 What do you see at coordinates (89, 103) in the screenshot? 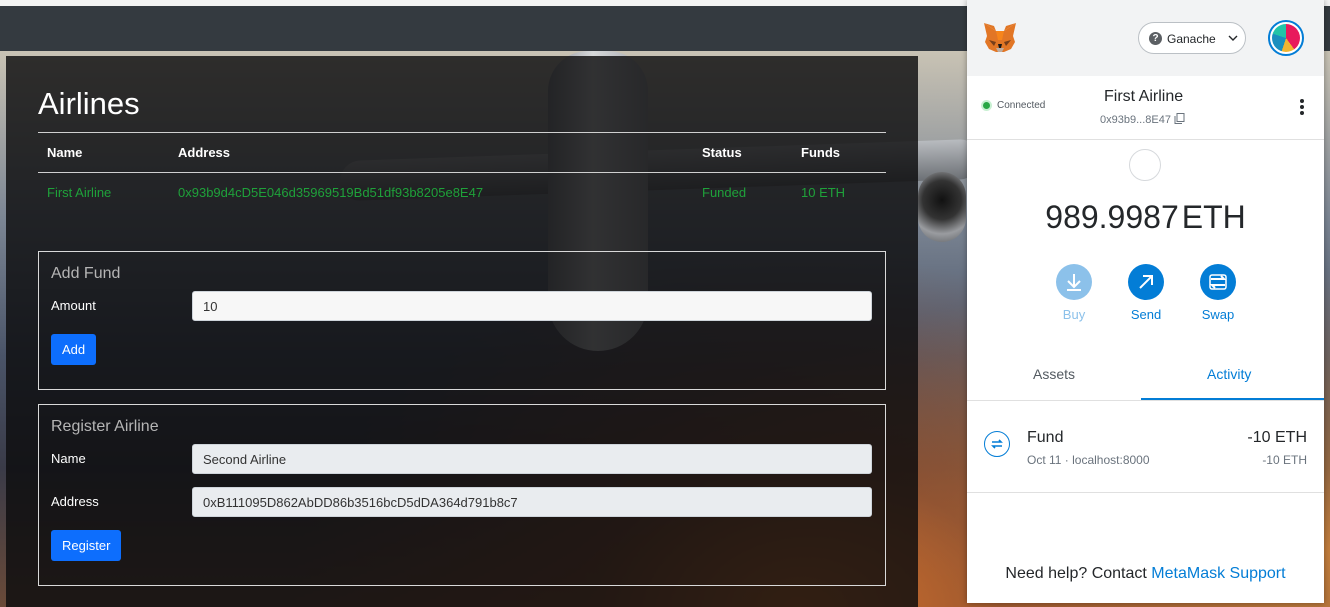
I see `page-title: Airlines` at bounding box center [89, 103].